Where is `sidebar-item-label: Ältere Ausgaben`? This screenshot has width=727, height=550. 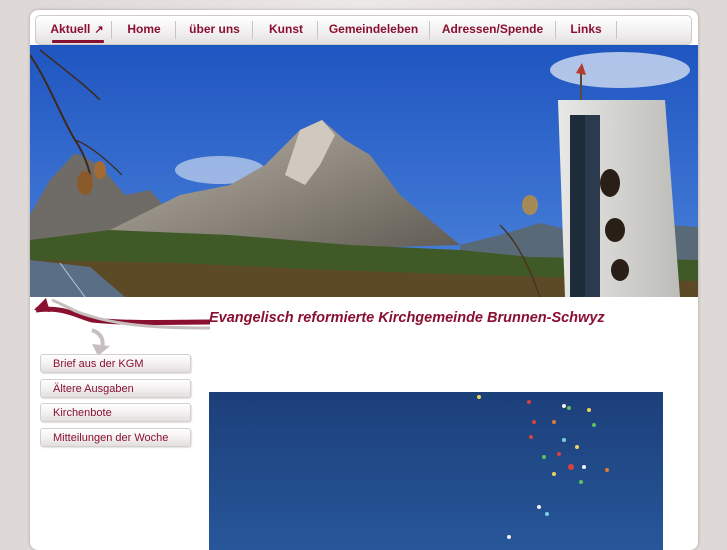
sidebar-item-label: Ältere Ausgaben is located at coordinates (93, 389).